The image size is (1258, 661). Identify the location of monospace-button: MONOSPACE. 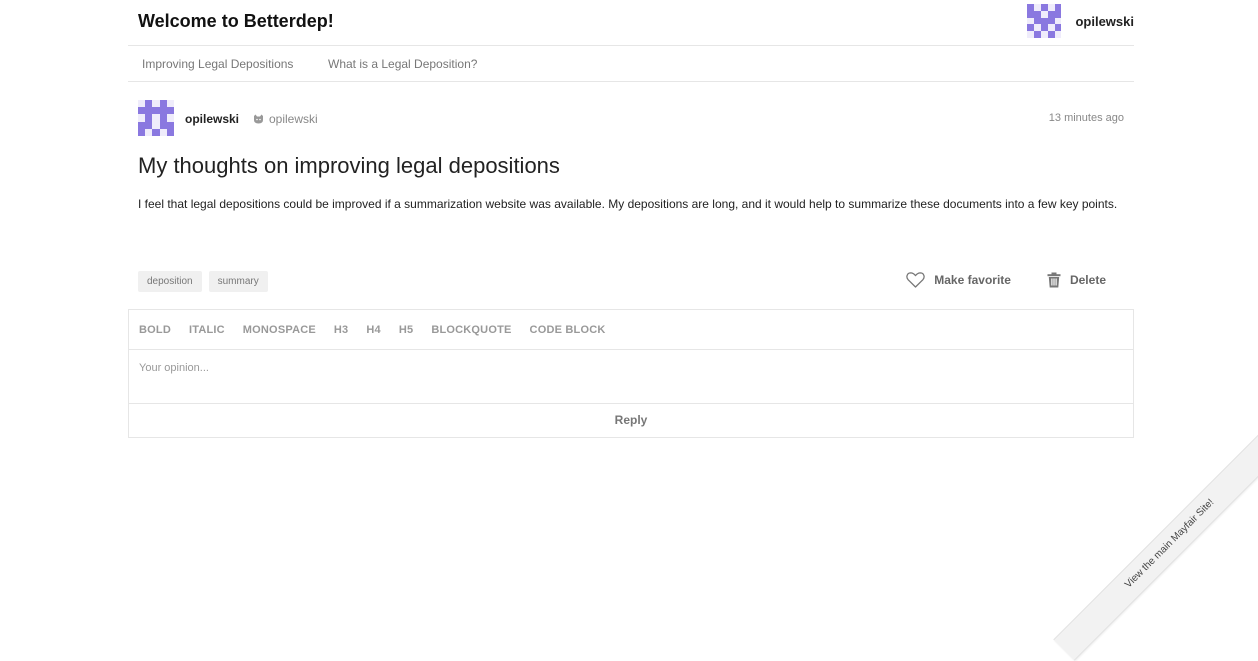
(279, 330).